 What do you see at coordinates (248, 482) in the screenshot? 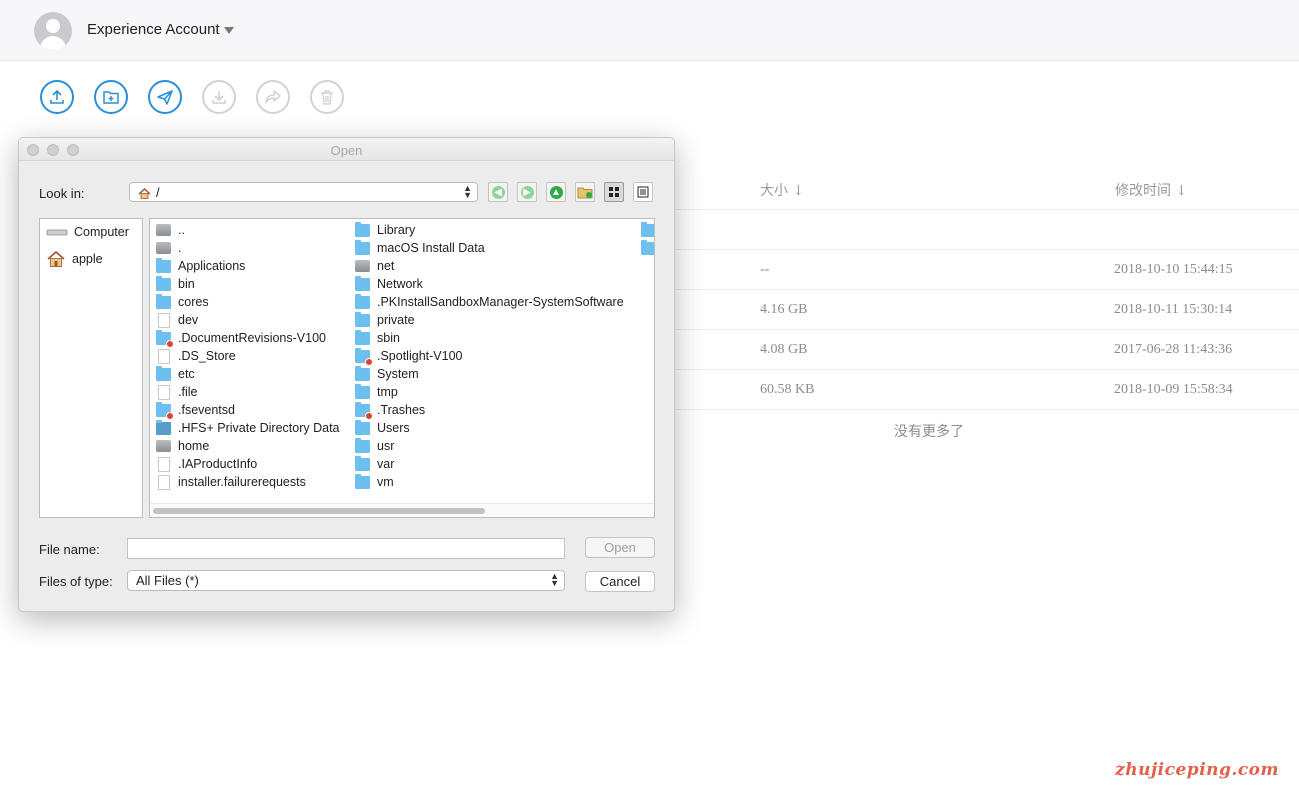
I see `file-item: installer.failurerequests` at bounding box center [248, 482].